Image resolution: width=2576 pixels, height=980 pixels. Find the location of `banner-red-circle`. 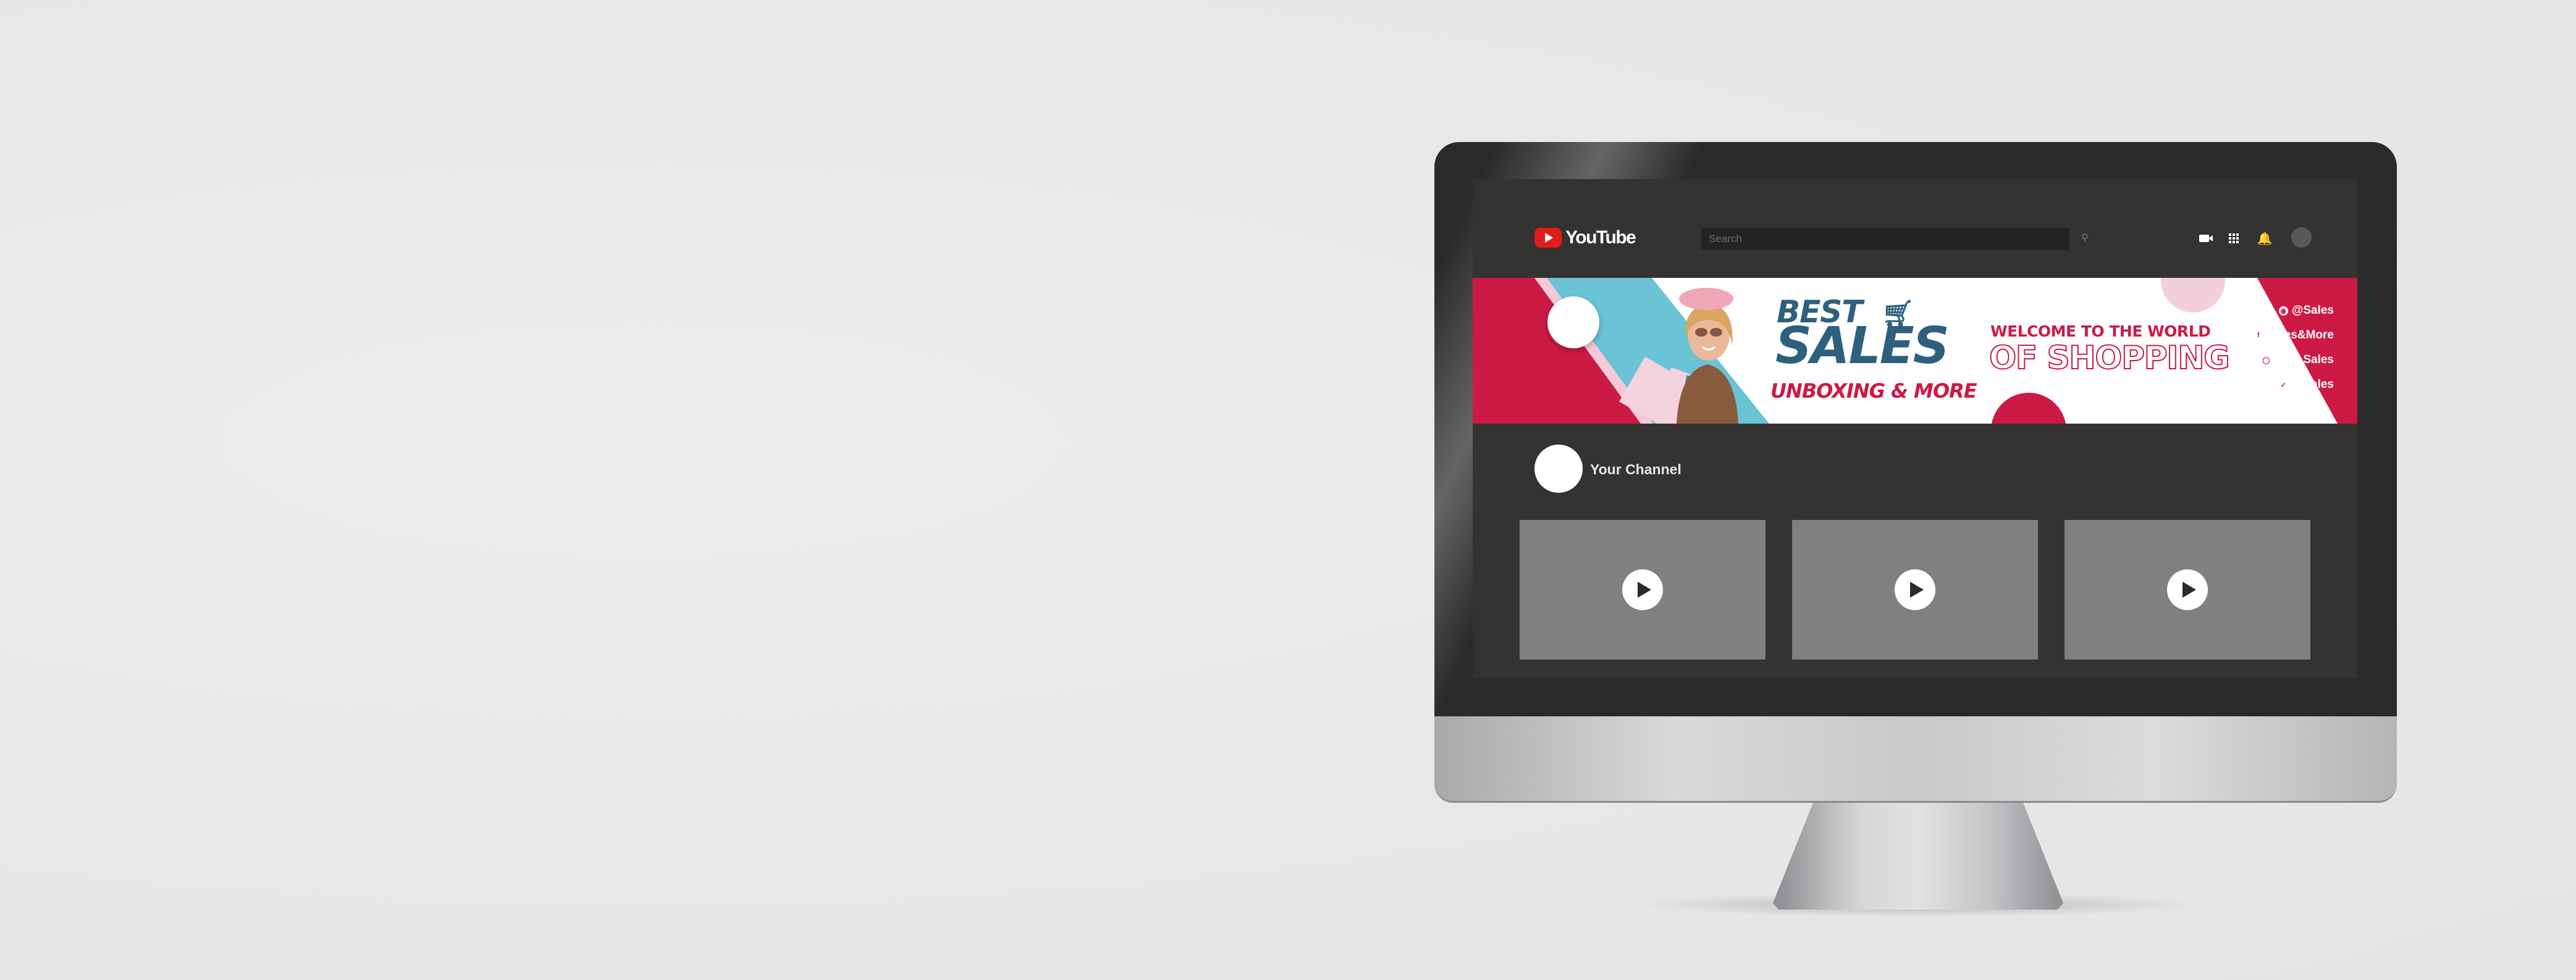

banner-red-circle is located at coordinates (2028, 409).